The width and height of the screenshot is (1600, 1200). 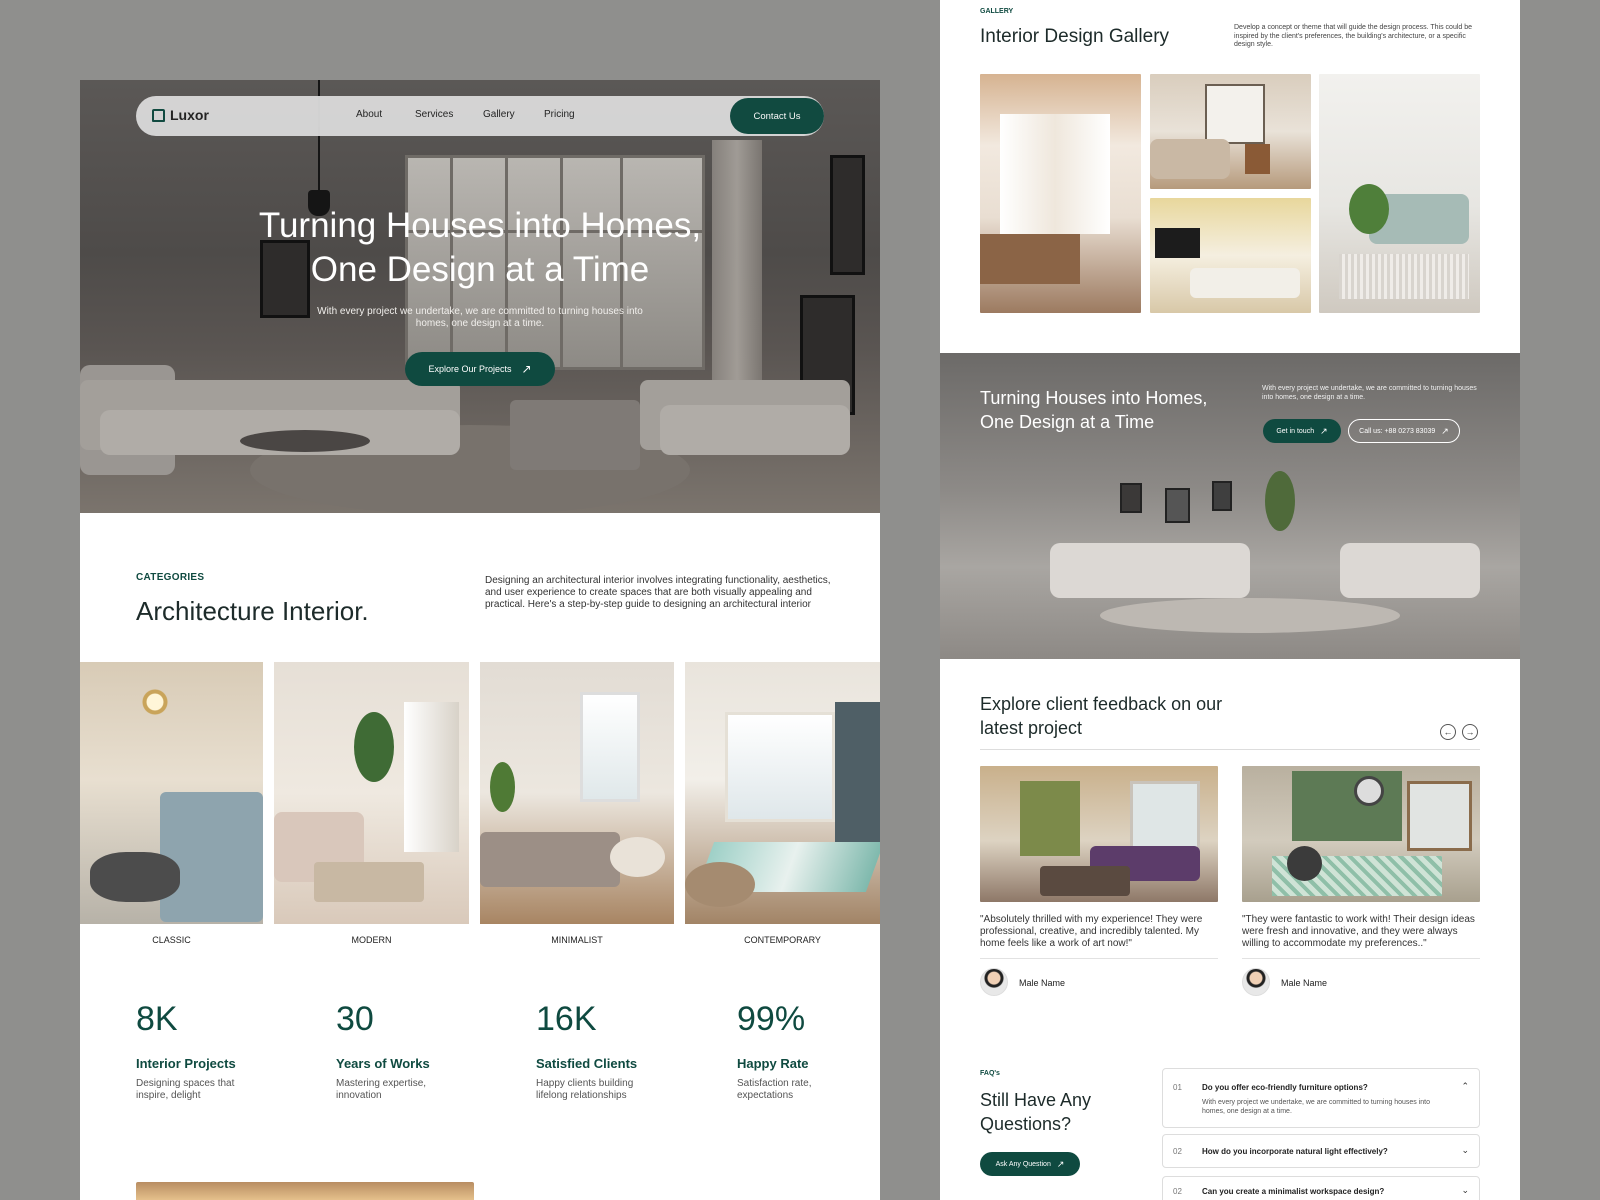 What do you see at coordinates (997, 11) in the screenshot?
I see `gallery-tag: GALLERY` at bounding box center [997, 11].